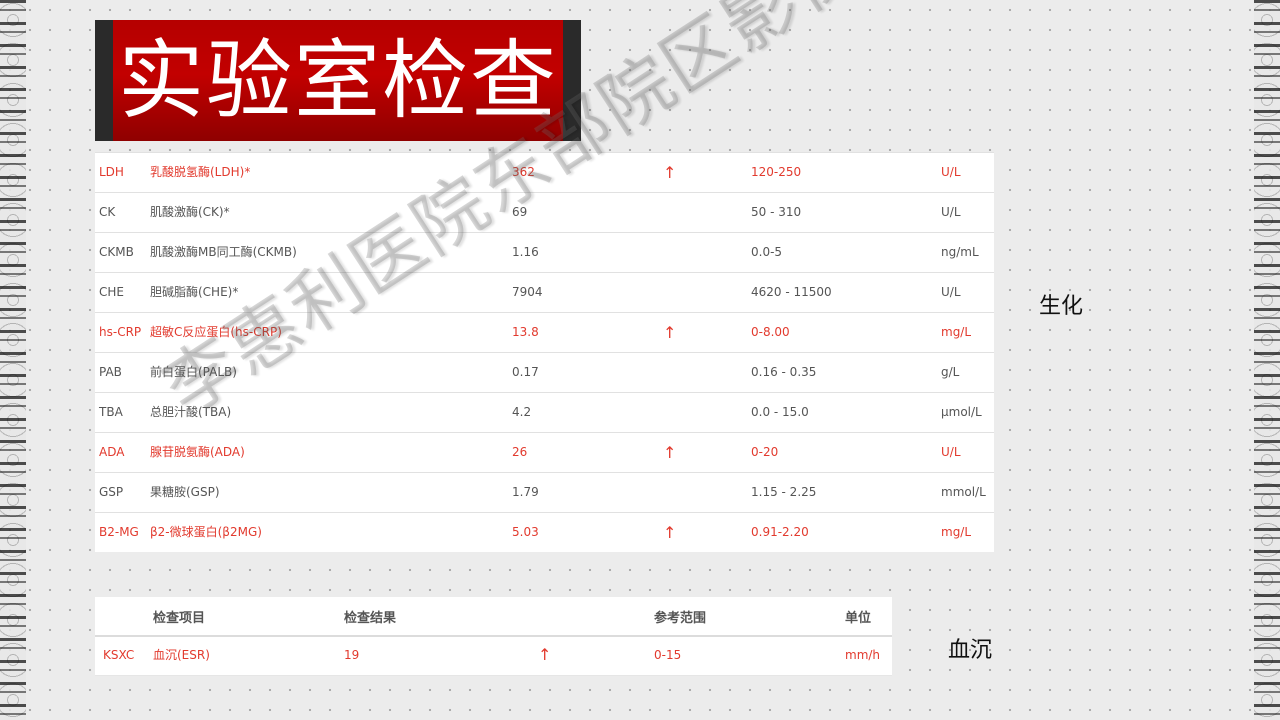  What do you see at coordinates (842, 172) in the screenshot?
I see `cell-range: 120-250` at bounding box center [842, 172].